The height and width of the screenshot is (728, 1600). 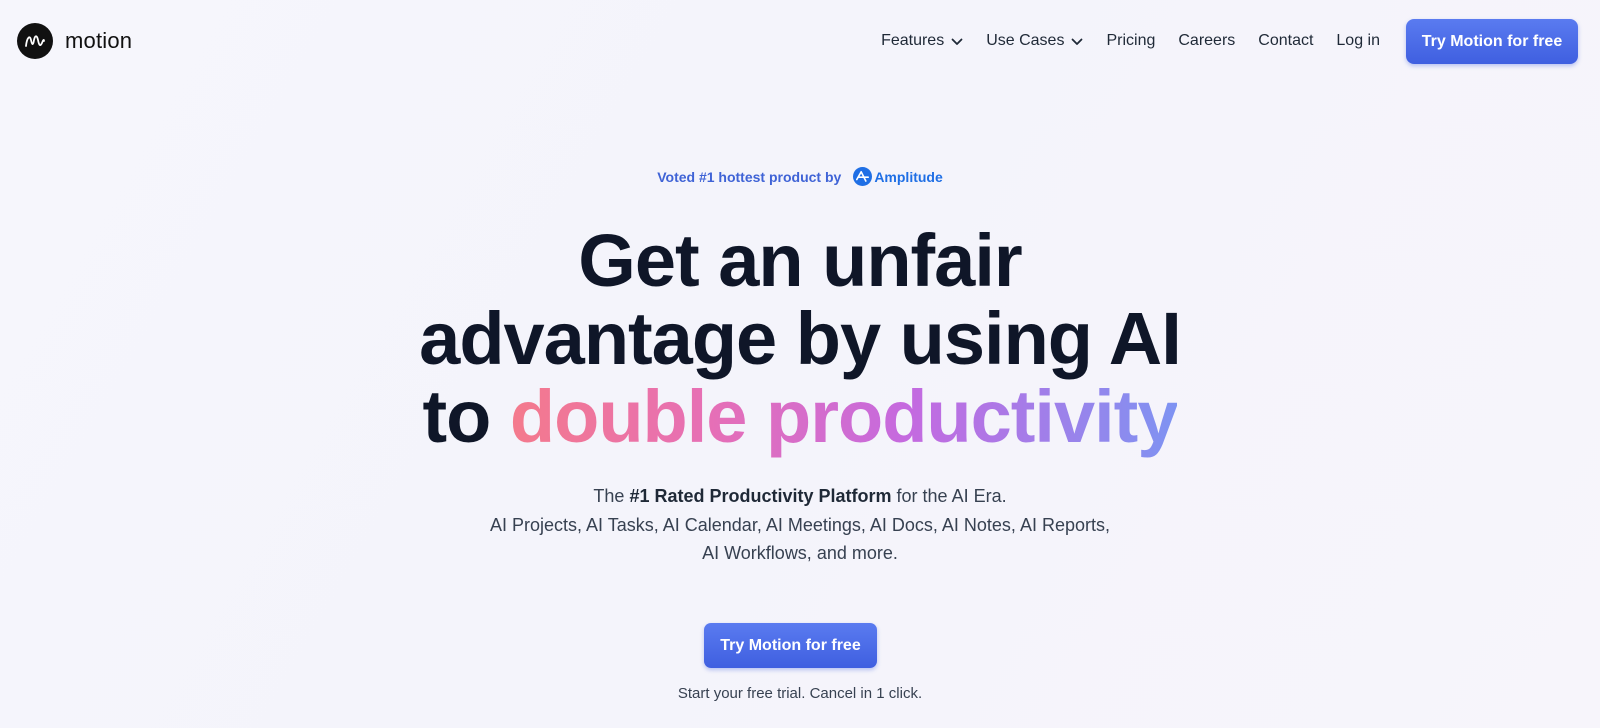 What do you see at coordinates (800, 553) in the screenshot?
I see `sub-line-3: AI Workflows, and more.` at bounding box center [800, 553].